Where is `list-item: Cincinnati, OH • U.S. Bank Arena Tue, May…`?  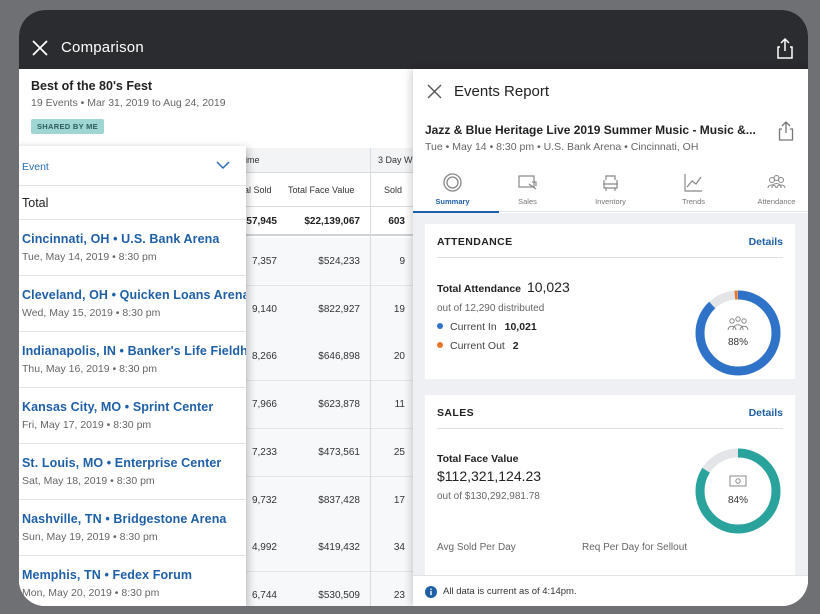
list-item: Cincinnati, OH • U.S. Bank Arena Tue, May… is located at coordinates (132, 248).